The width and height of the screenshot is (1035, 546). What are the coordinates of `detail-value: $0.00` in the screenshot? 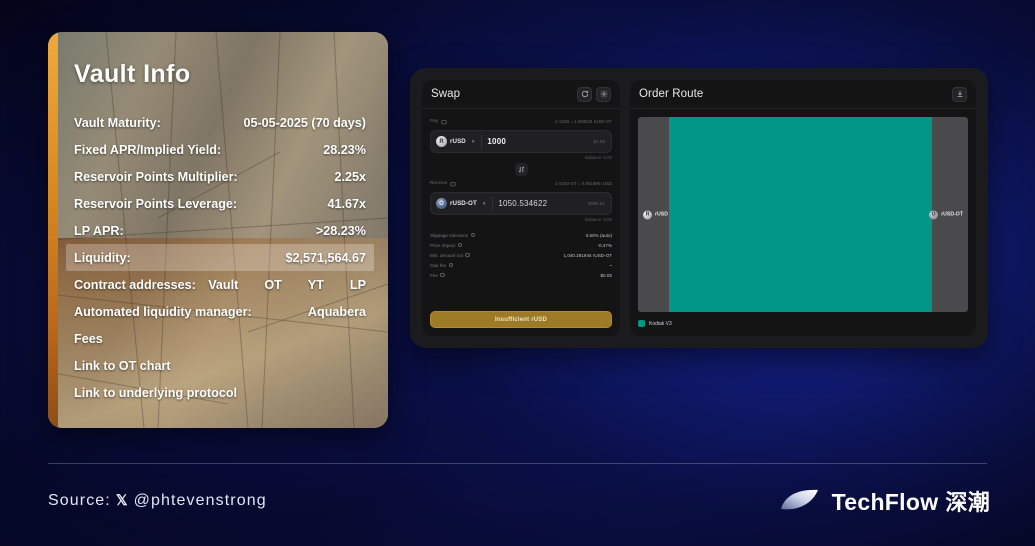 It's located at (606, 275).